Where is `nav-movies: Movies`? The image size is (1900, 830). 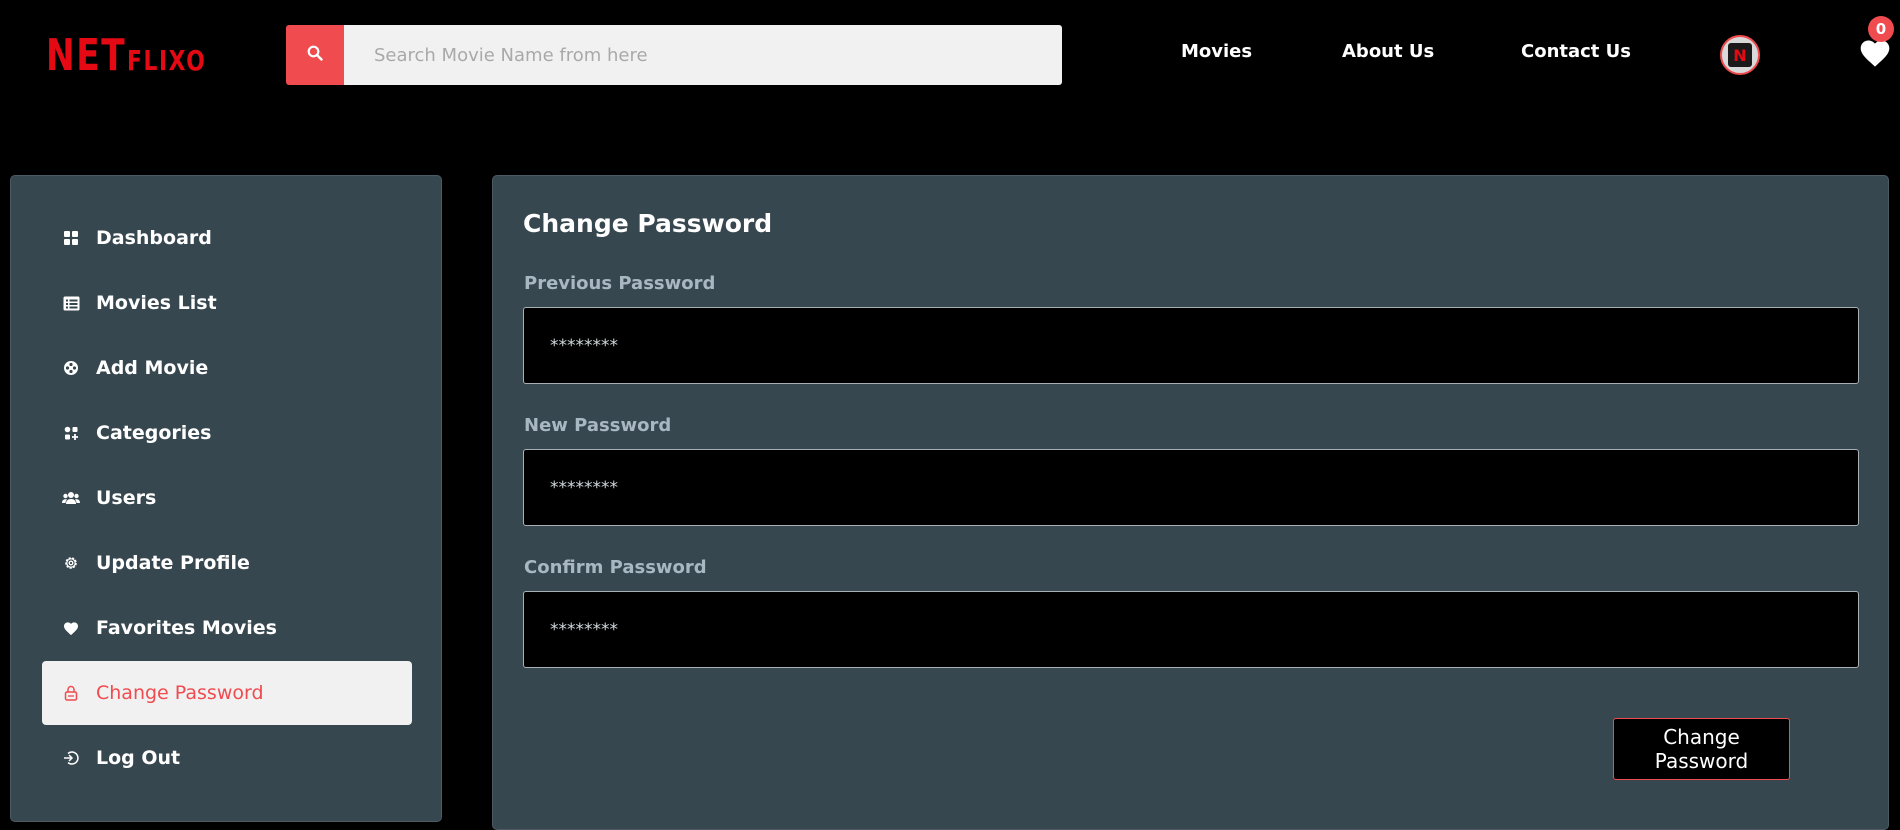 nav-movies: Movies is located at coordinates (1216, 51).